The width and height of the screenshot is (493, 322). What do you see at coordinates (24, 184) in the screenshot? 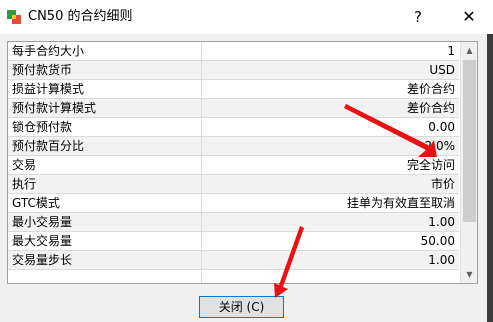
I see `property-label: 执行` at bounding box center [24, 184].